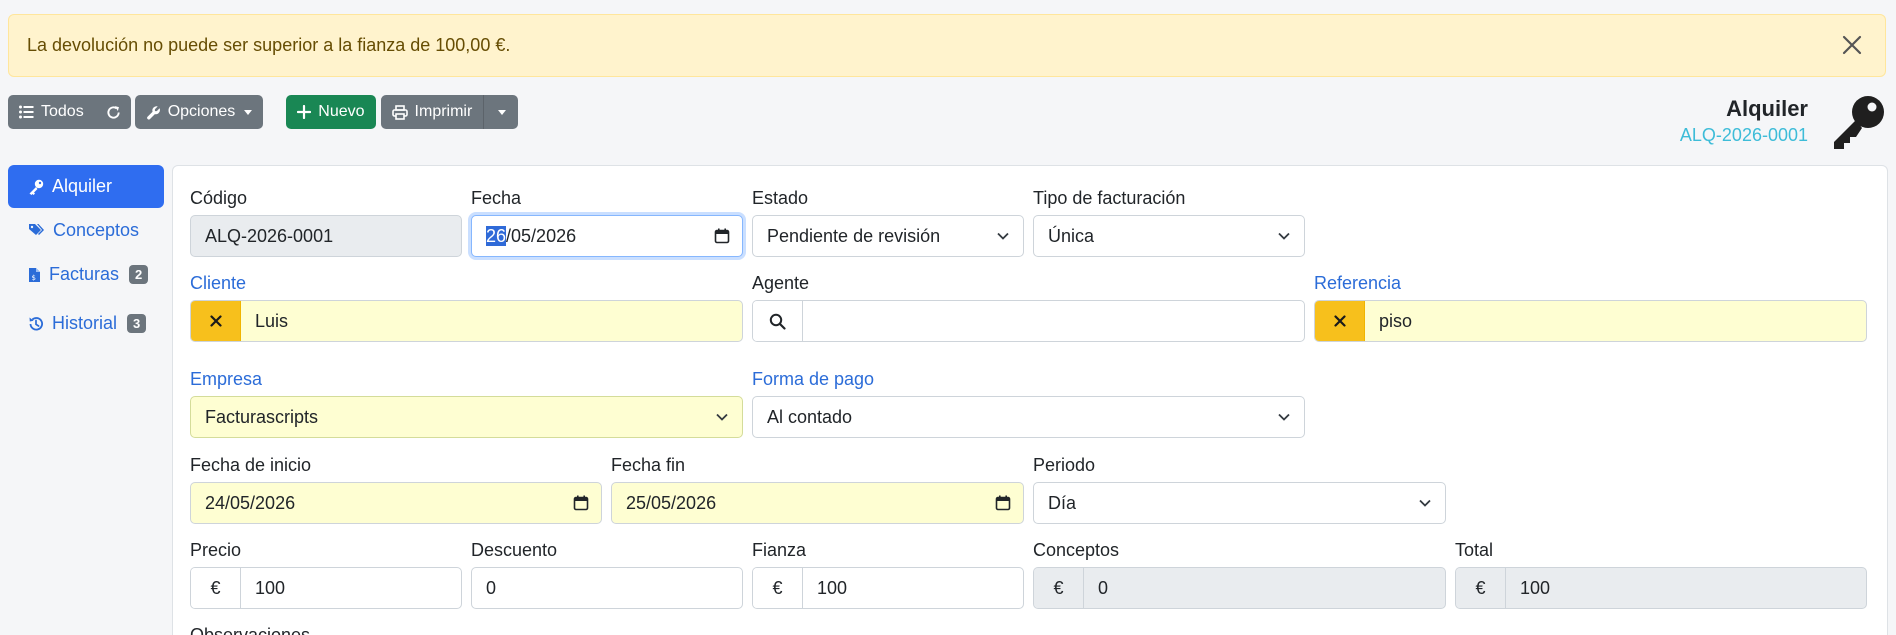  I want to click on refresh-button, so click(112, 112).